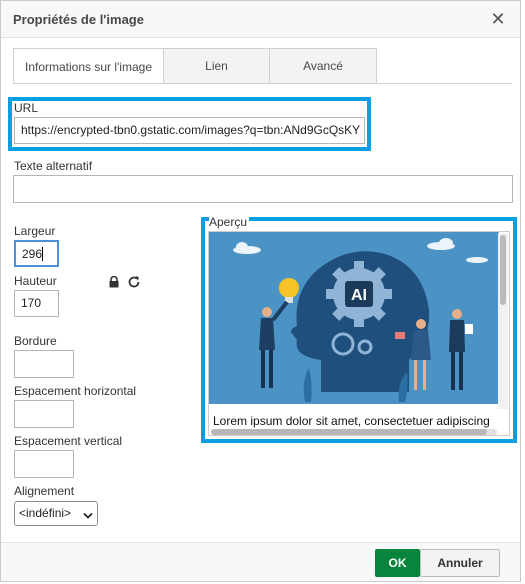  What do you see at coordinates (78, 19) in the screenshot?
I see `dialog-title: Propriétés de l'image` at bounding box center [78, 19].